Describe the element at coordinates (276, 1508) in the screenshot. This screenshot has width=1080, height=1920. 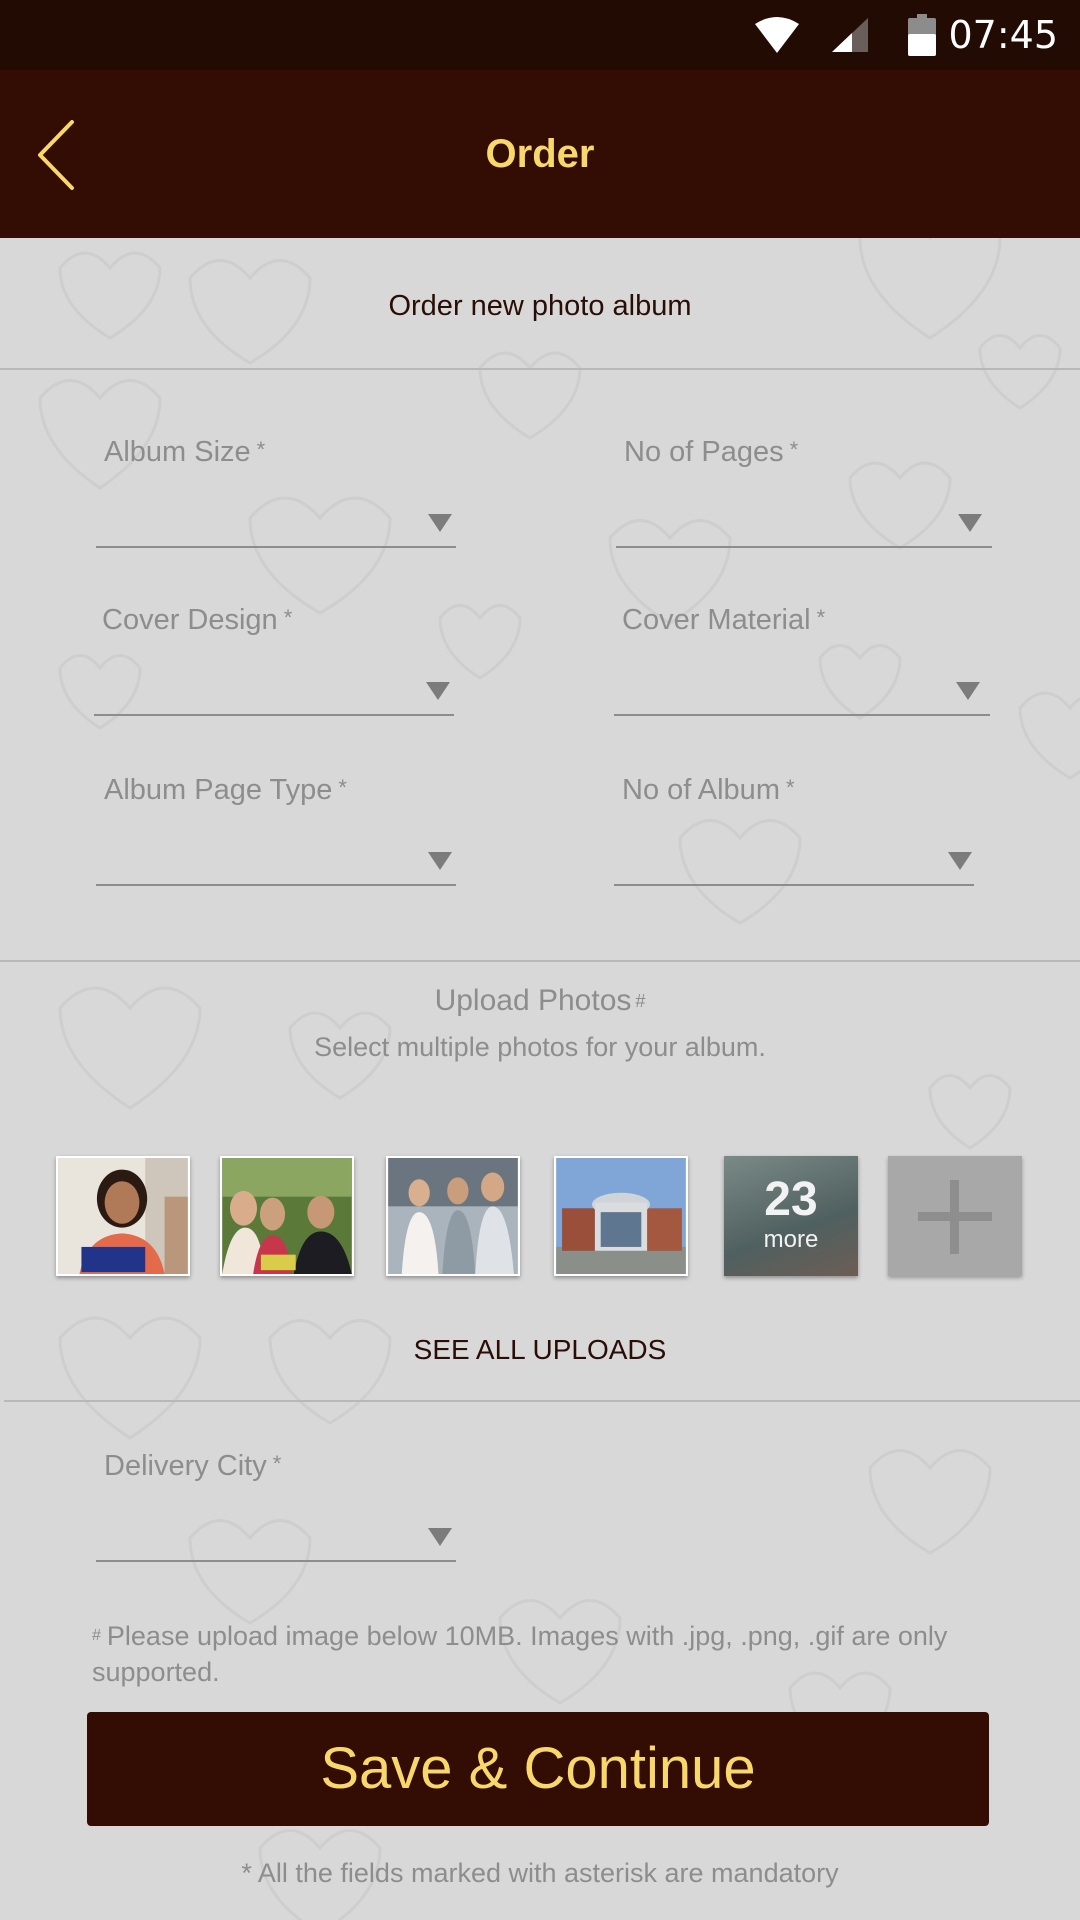
I see `delivery-city-dropdown: Delivery City *` at that location.